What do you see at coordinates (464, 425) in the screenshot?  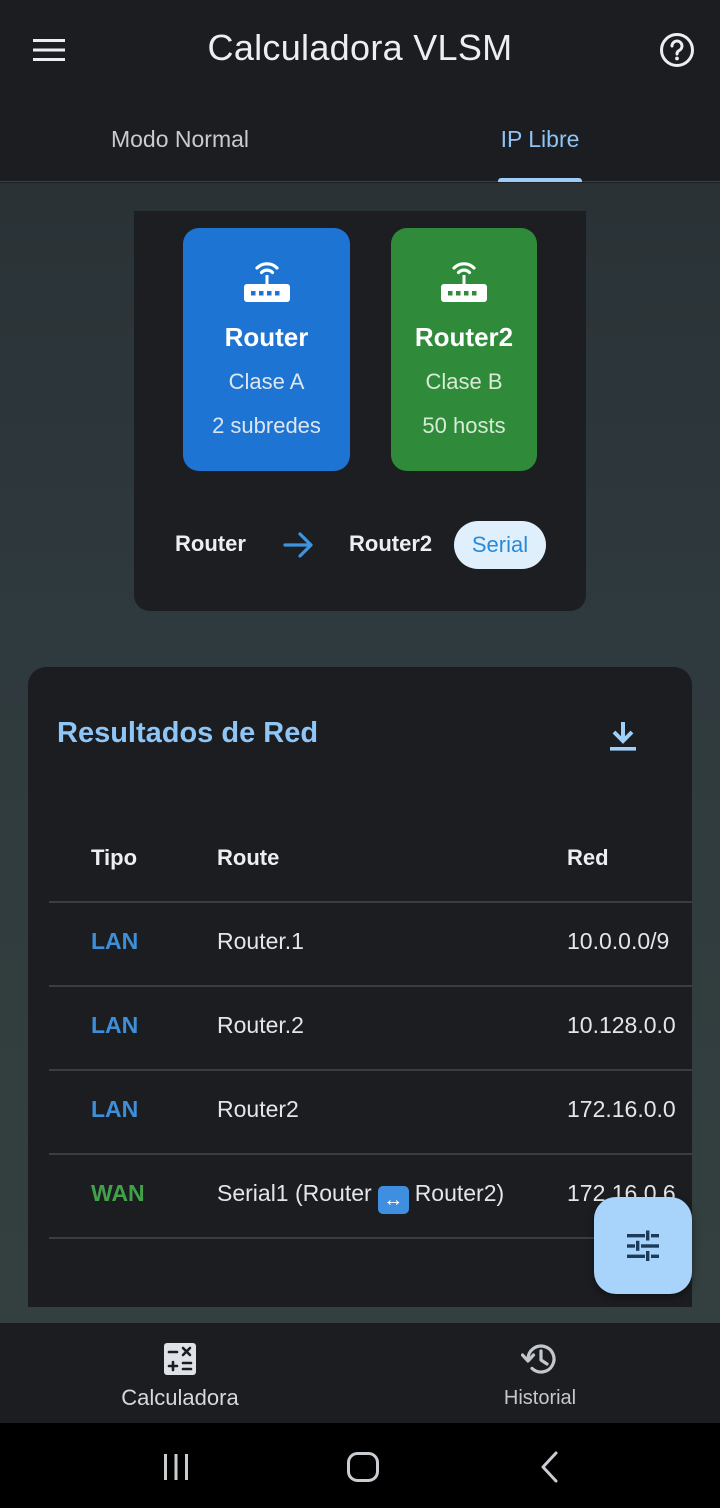 I see `router-detail: 50 hosts` at bounding box center [464, 425].